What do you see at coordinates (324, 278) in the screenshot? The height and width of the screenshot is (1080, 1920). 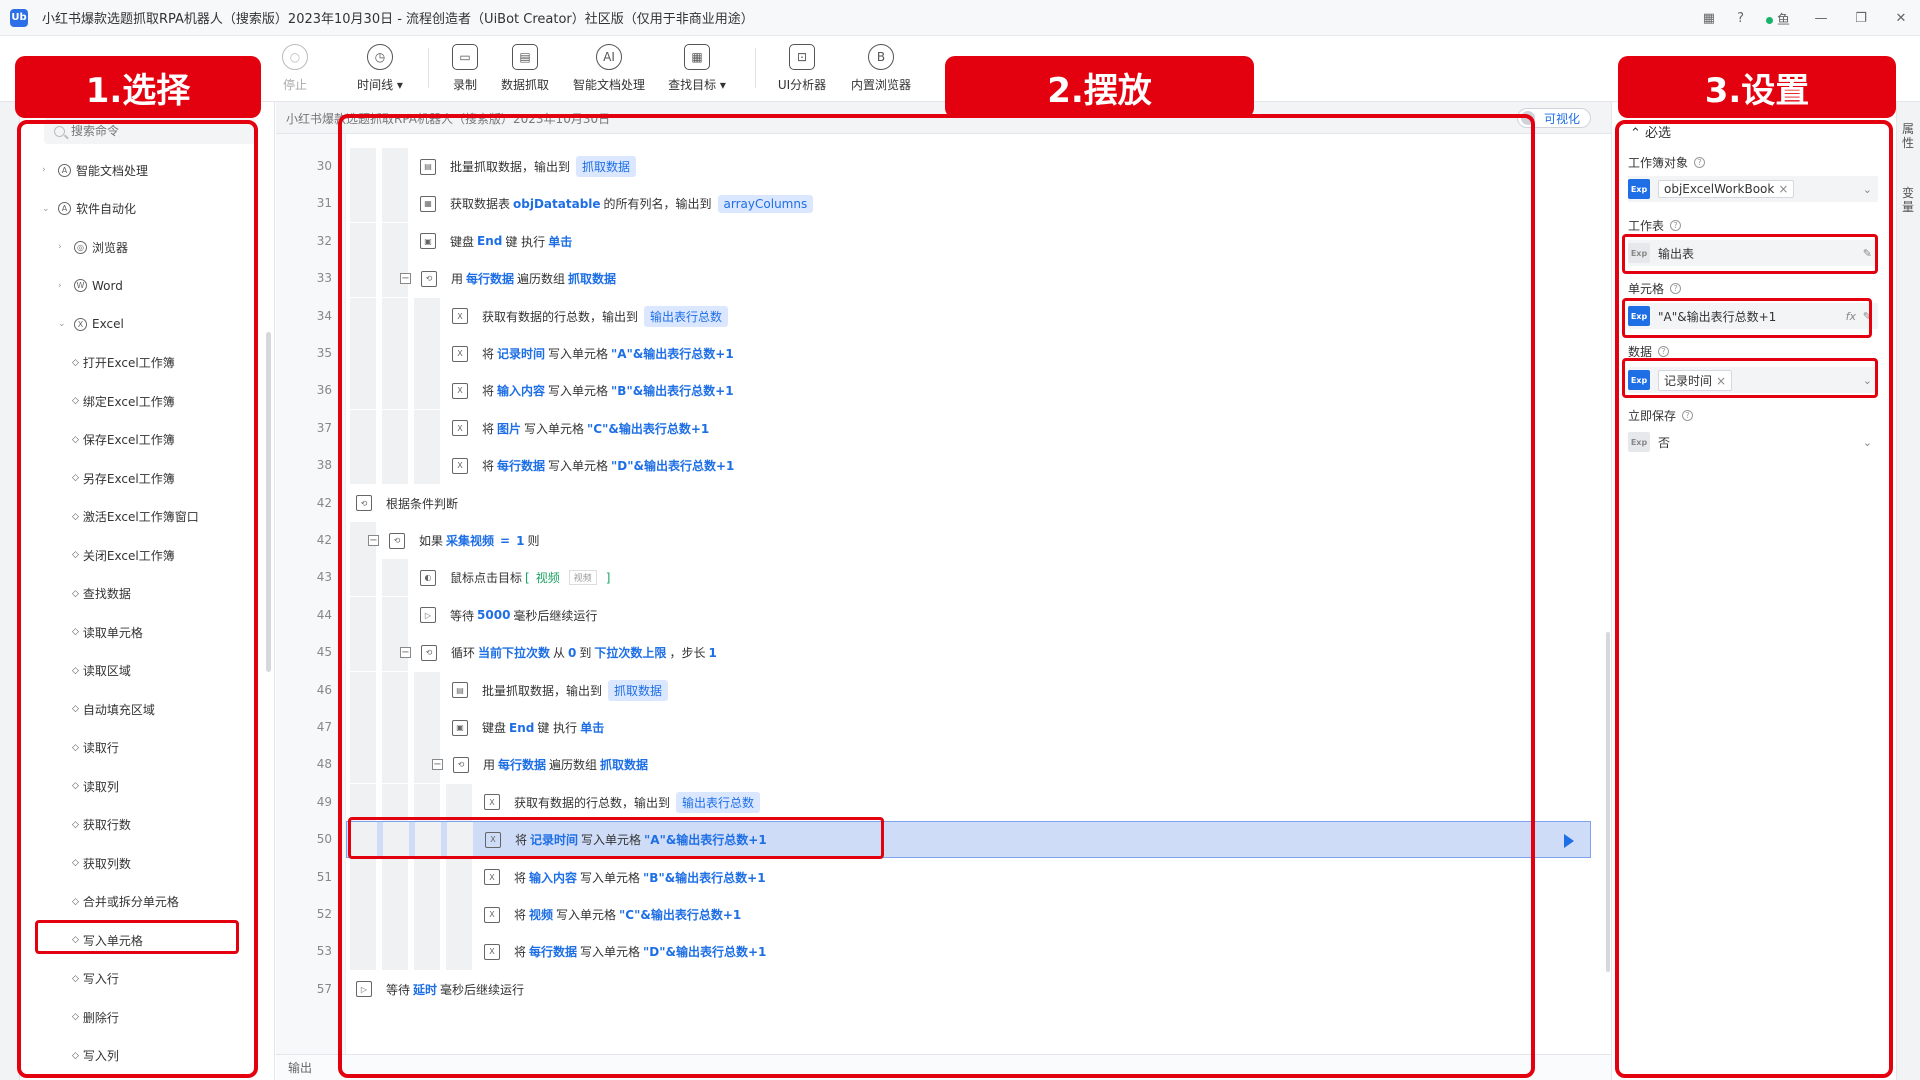 I see `line-number: 33` at bounding box center [324, 278].